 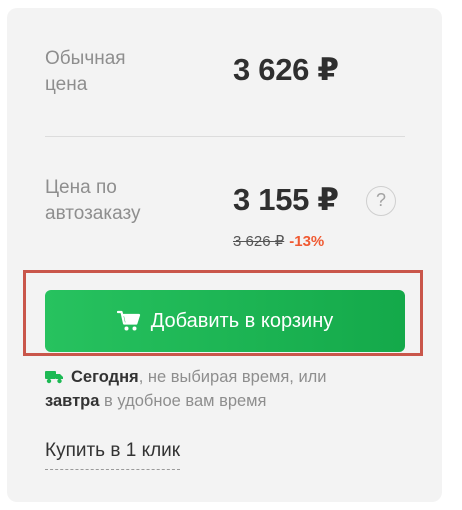 I want to click on divider, so click(x=225, y=136).